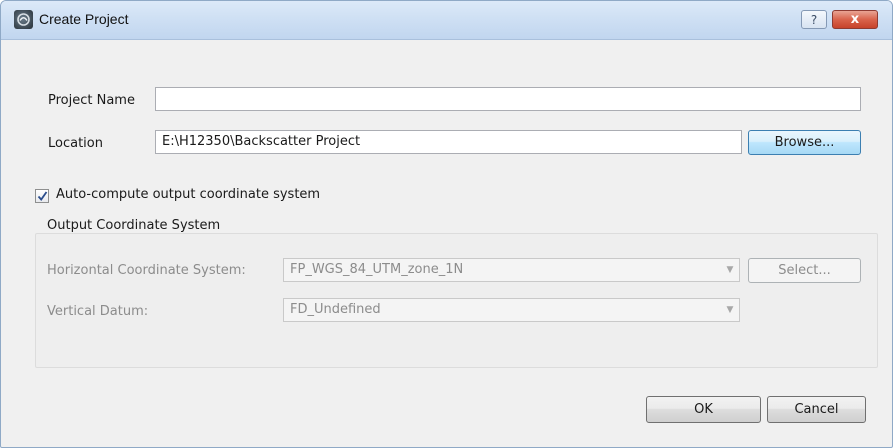 The height and width of the screenshot is (448, 893). Describe the element at coordinates (188, 194) in the screenshot. I see `auto-compute-label: Auto-compute output coordinate system` at that location.